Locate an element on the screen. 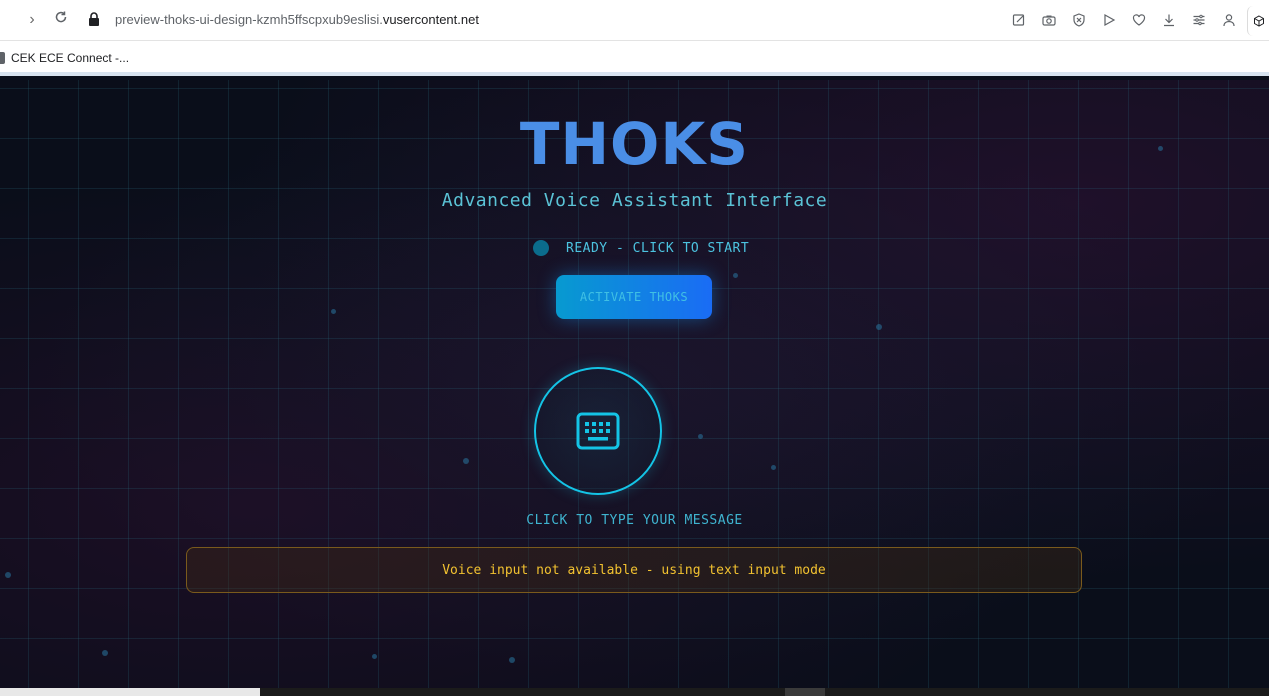 This screenshot has height=696, width=1269. bookmark-favicon-icon is located at coordinates (2, 58).